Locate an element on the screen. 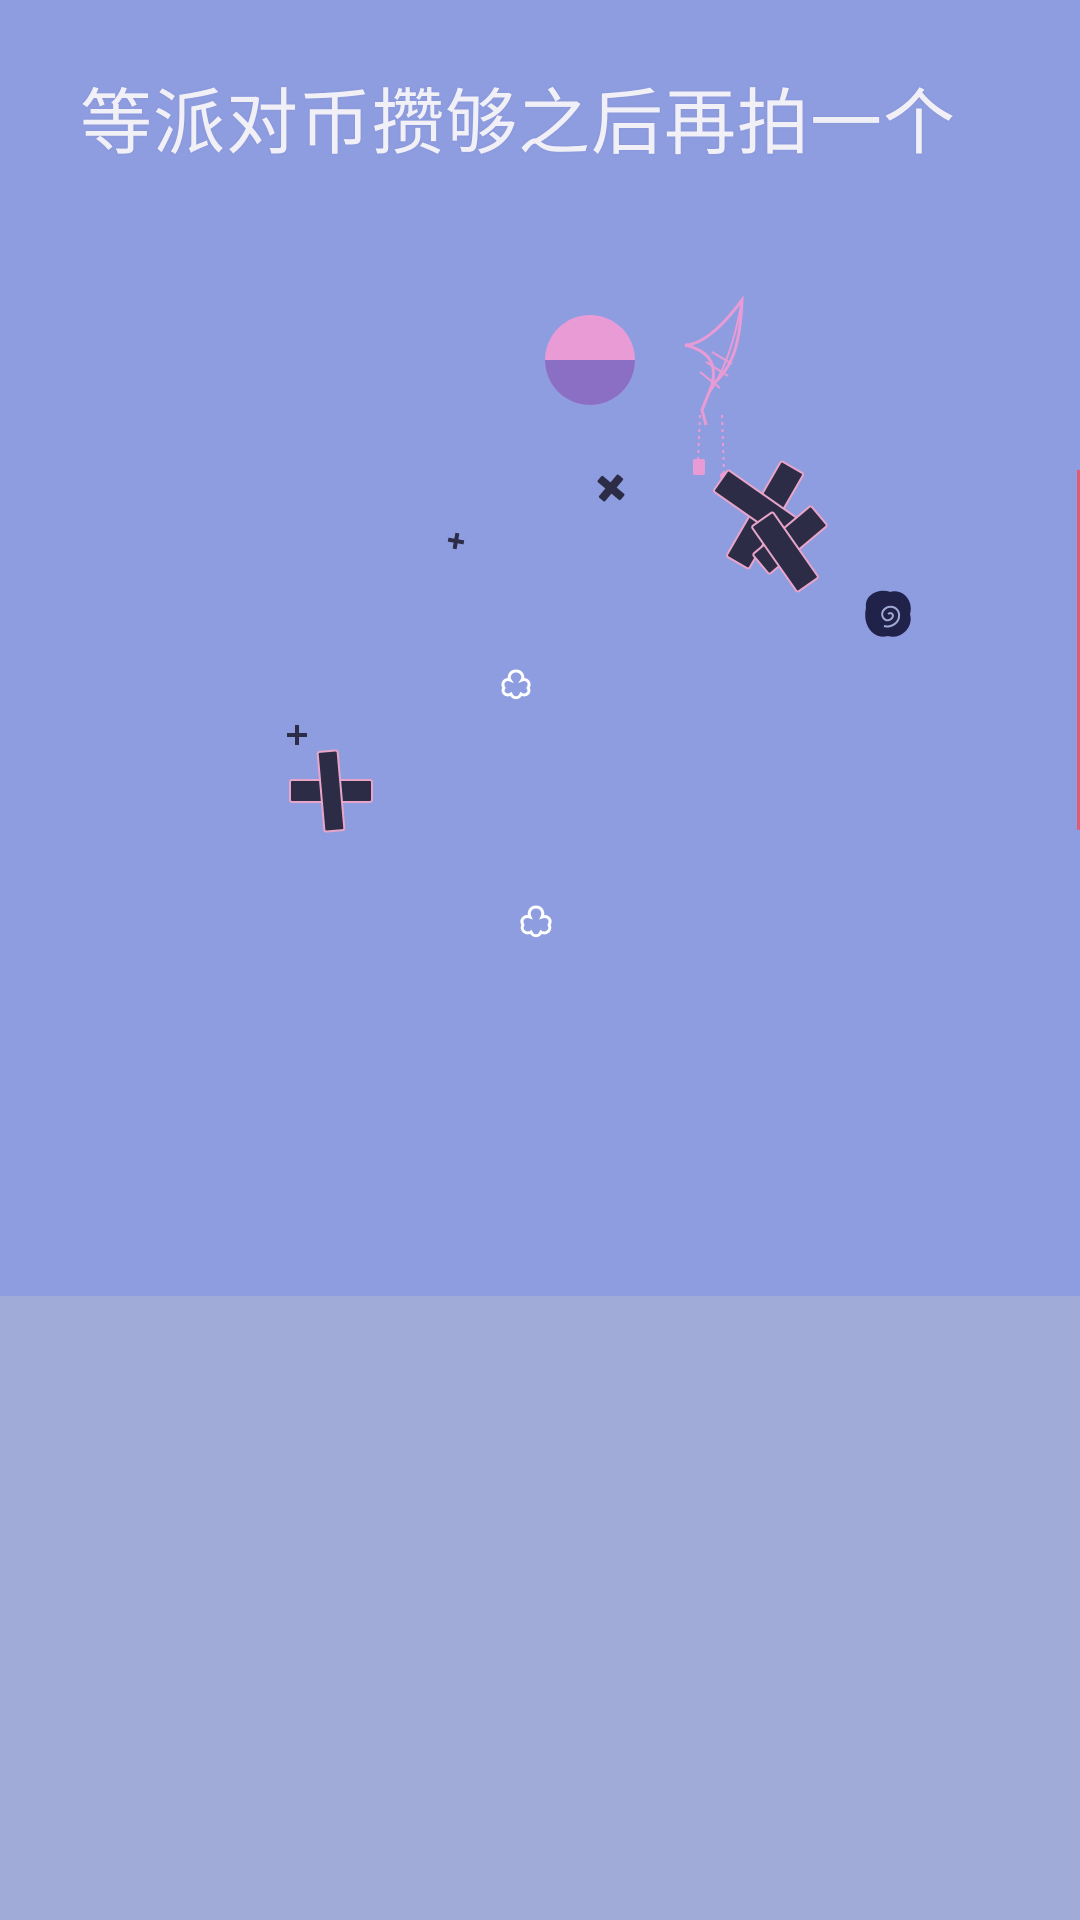 Image resolution: width=1080 pixels, height=1920 pixels. pink-feather-charm-icon is located at coordinates (714, 387).